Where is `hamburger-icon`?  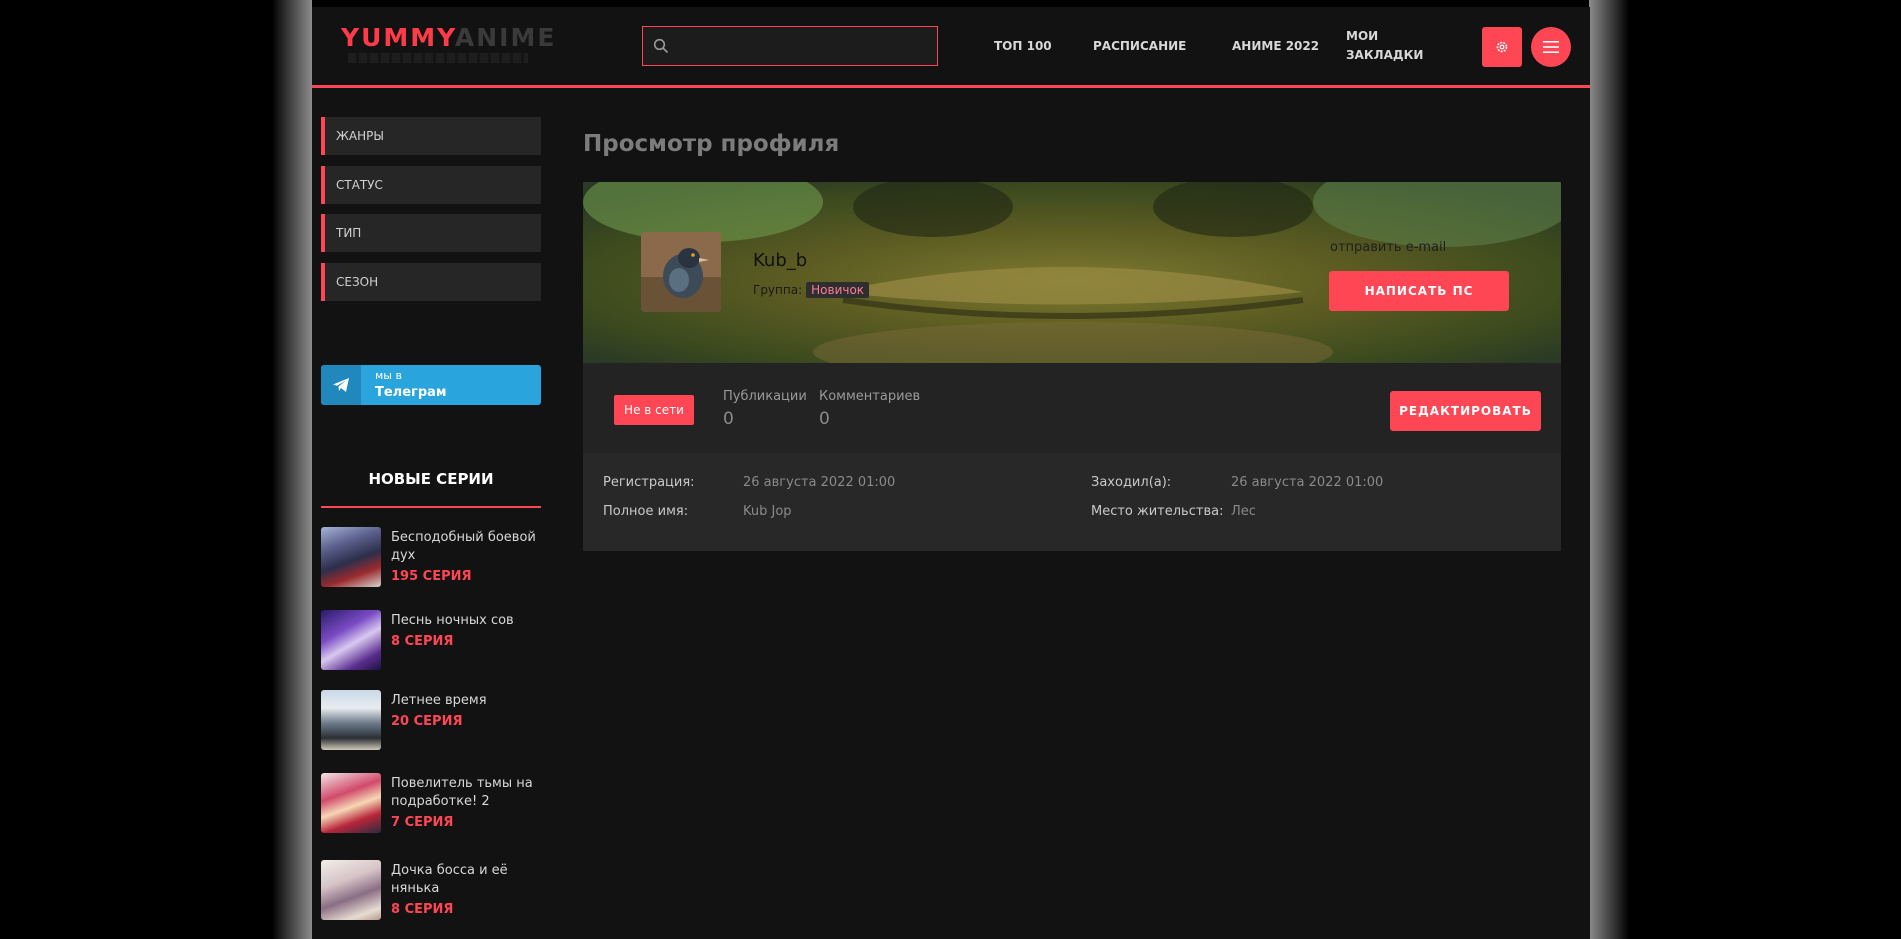
hamburger-icon is located at coordinates (1551, 47).